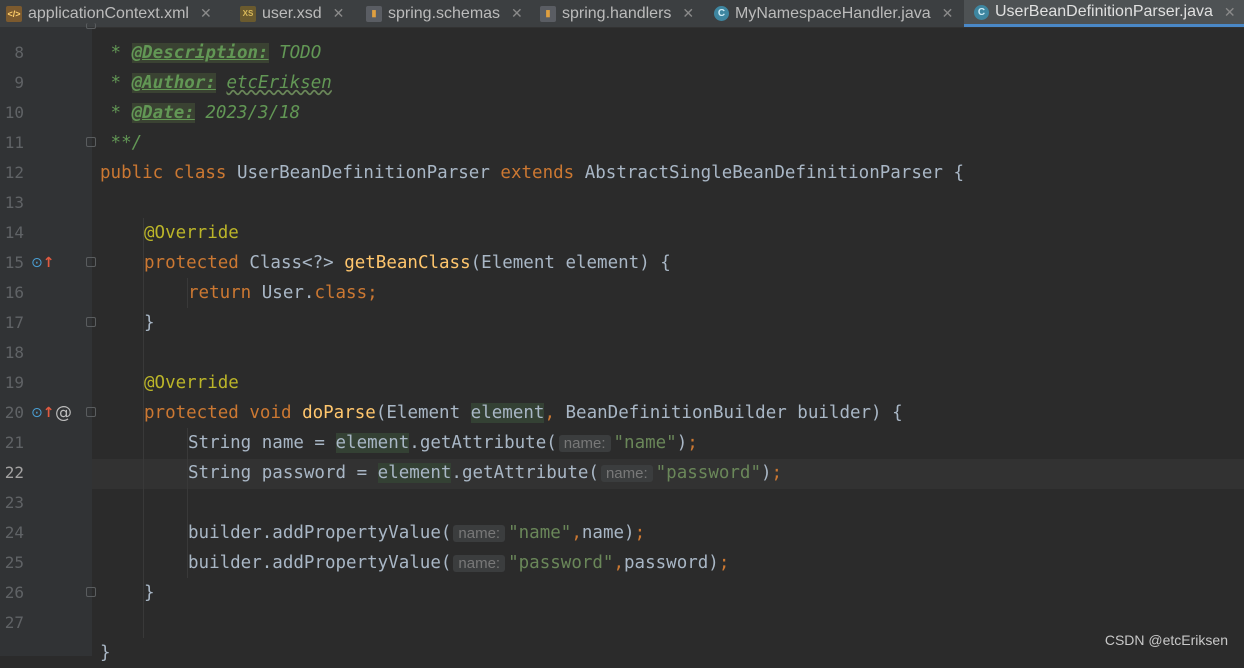 This screenshot has height=668, width=1244. What do you see at coordinates (833, 14) in the screenshot?
I see `tab-label: MyNamespaceHandler.java` at bounding box center [833, 14].